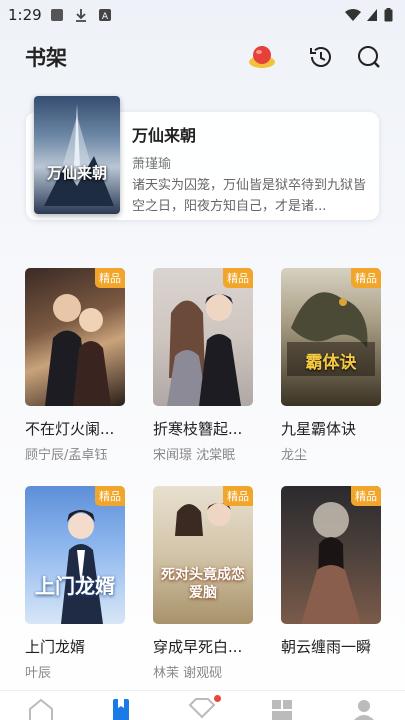 The image size is (405, 720). I want to click on book-author: 林茉 谢观砚, so click(188, 673).